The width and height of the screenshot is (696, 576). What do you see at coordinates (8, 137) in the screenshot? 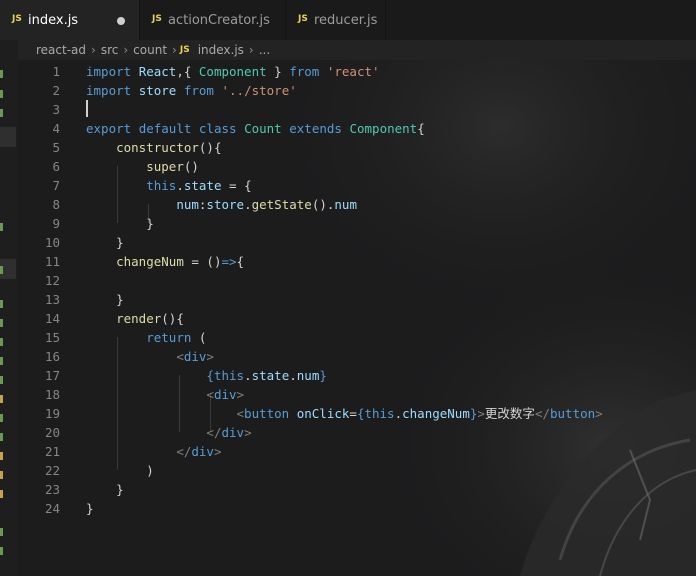
I see `explorer-selected-row` at bounding box center [8, 137].